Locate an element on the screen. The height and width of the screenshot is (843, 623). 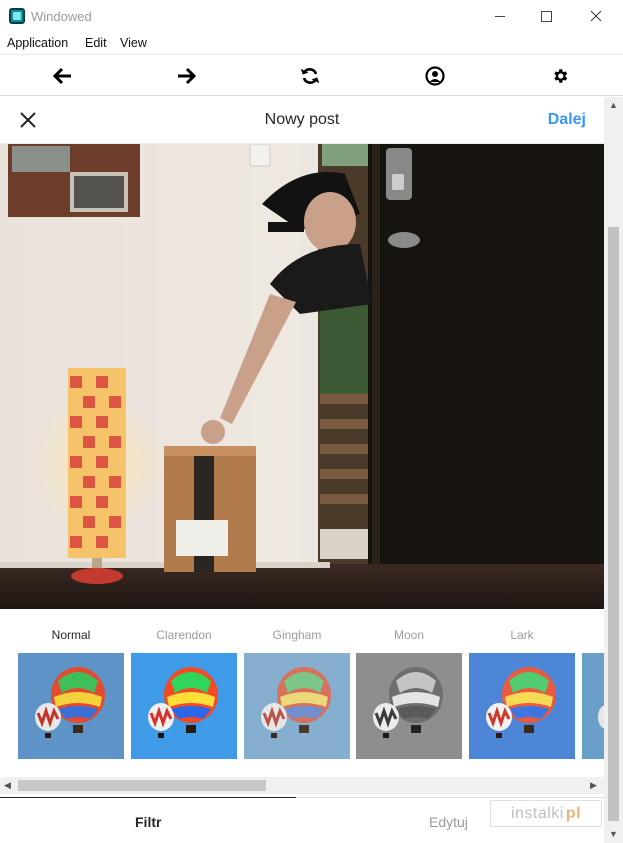
close-window-button is located at coordinates (596, 16).